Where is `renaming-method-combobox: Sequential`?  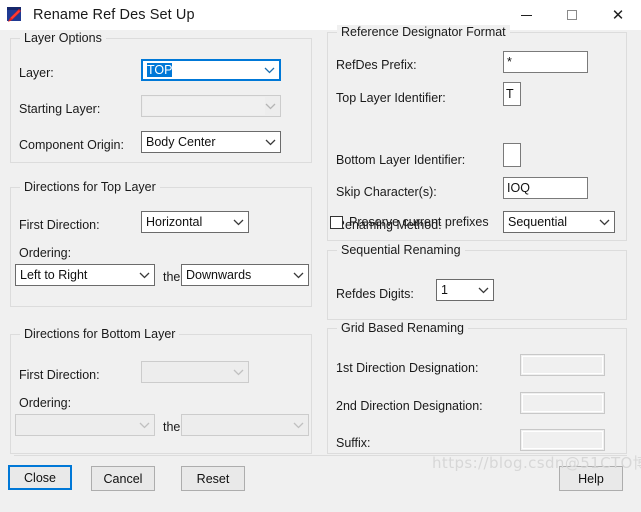
renaming-method-combobox: Sequential is located at coordinates (559, 222).